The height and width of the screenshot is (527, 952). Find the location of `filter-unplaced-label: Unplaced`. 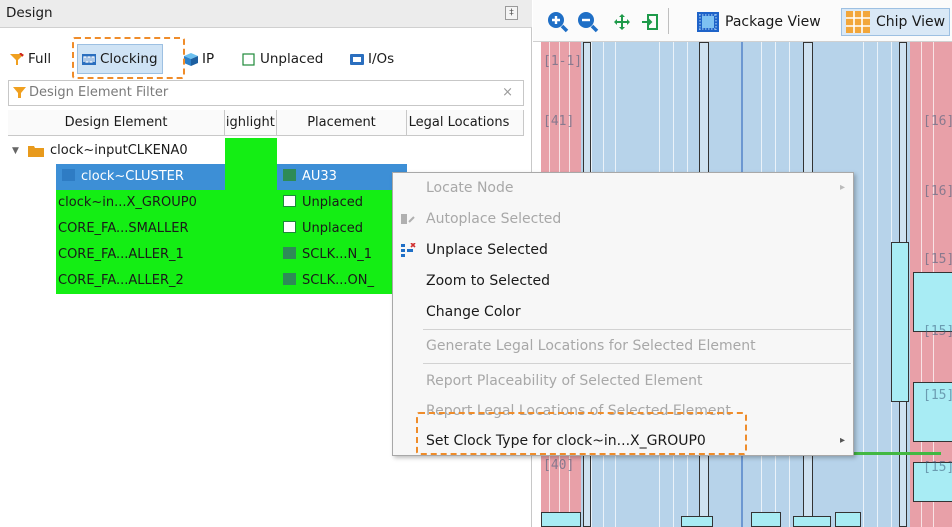

filter-unplaced-label: Unplaced is located at coordinates (292, 59).